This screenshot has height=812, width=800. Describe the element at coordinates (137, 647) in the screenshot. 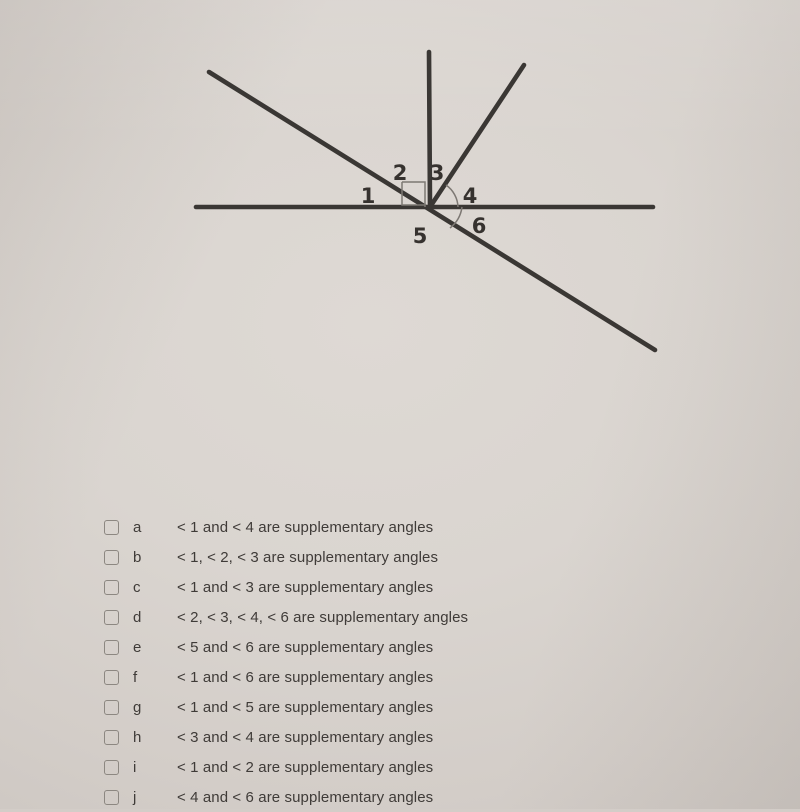

I see `option-letter: e` at that location.